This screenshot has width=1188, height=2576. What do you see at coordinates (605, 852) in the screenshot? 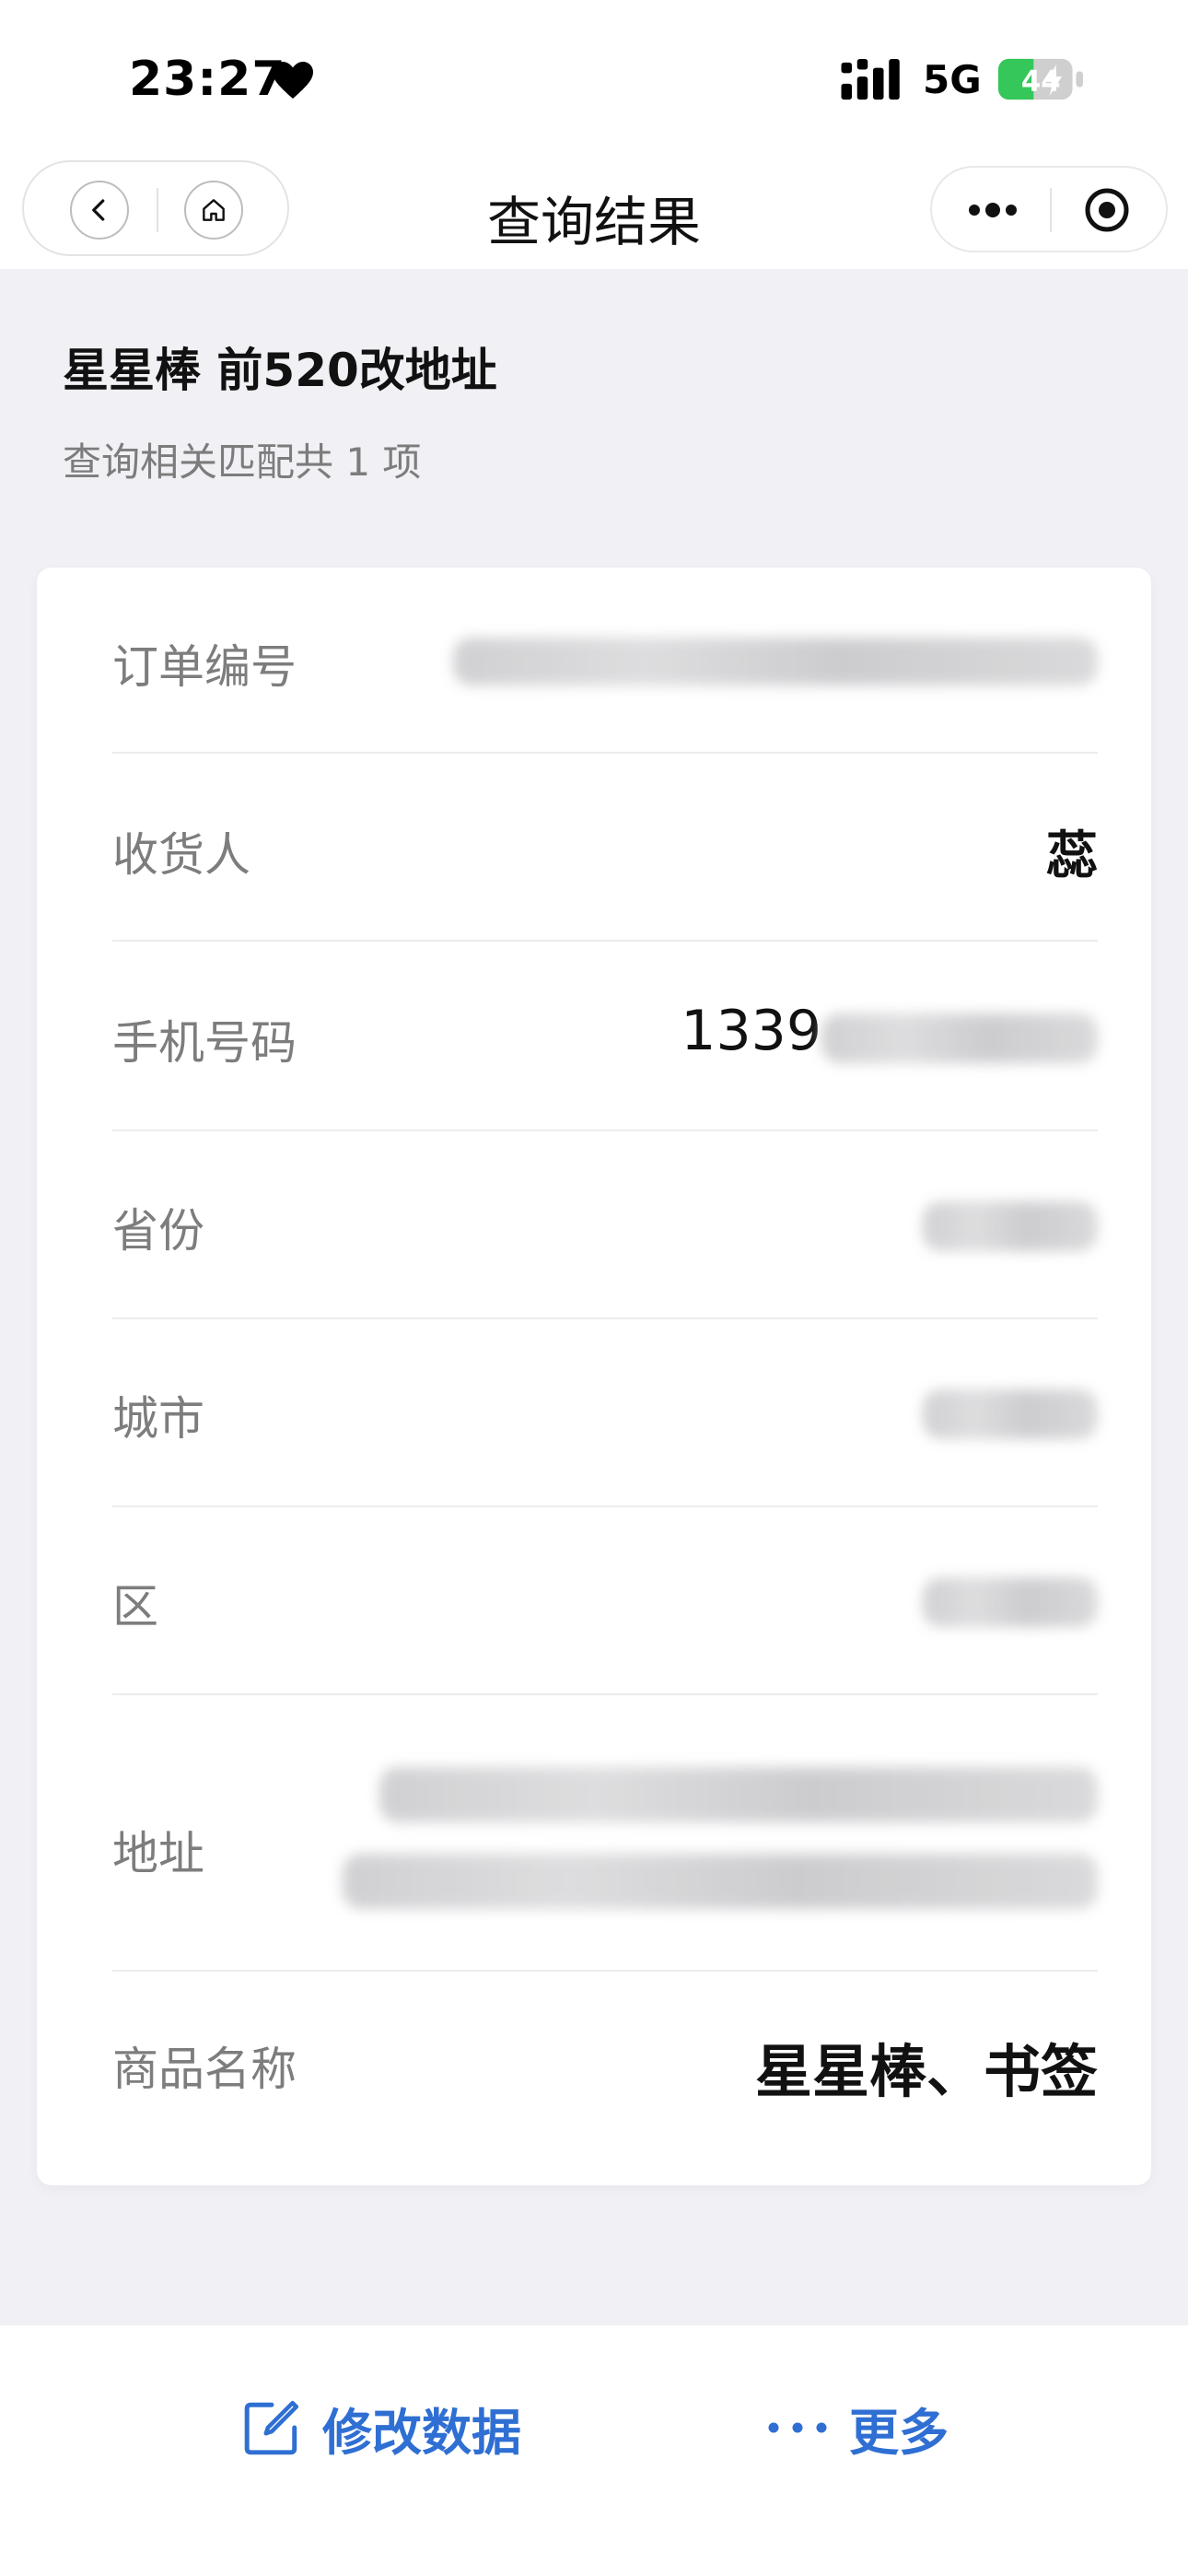
I see `consignee-row: 收货人 蕊` at bounding box center [605, 852].